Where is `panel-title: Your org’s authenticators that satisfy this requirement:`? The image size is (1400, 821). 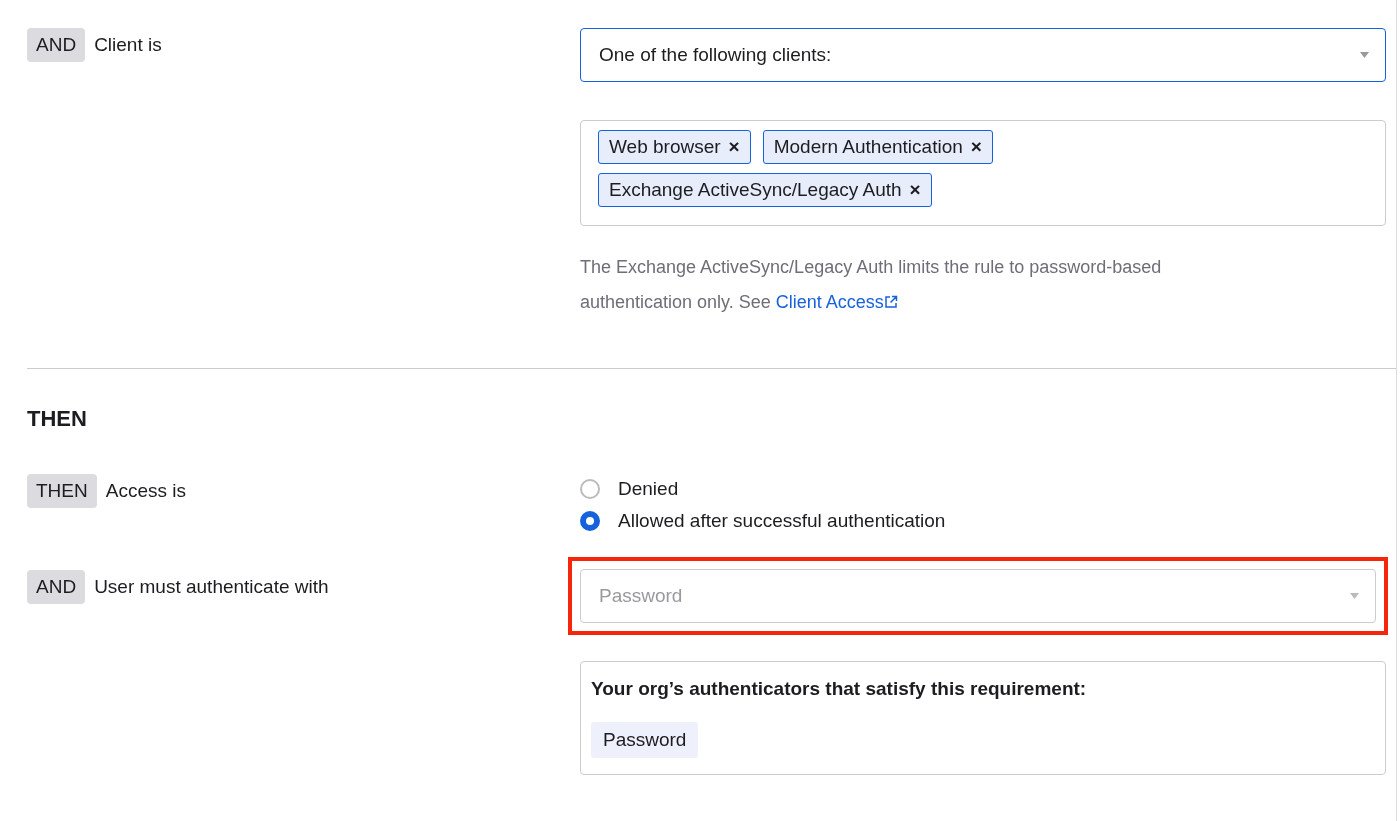
panel-title: Your org’s authenticators that satisfy this requirement: is located at coordinates (839, 689).